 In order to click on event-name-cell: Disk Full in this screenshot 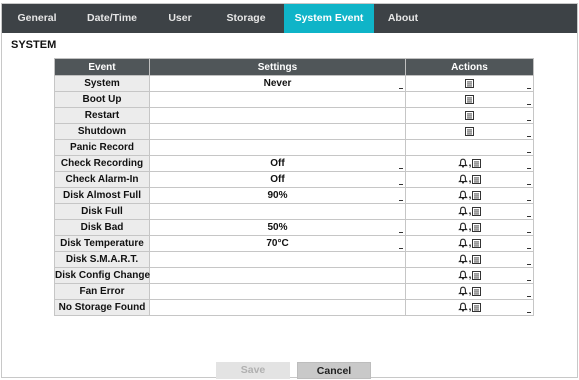, I will do `click(102, 211)`.